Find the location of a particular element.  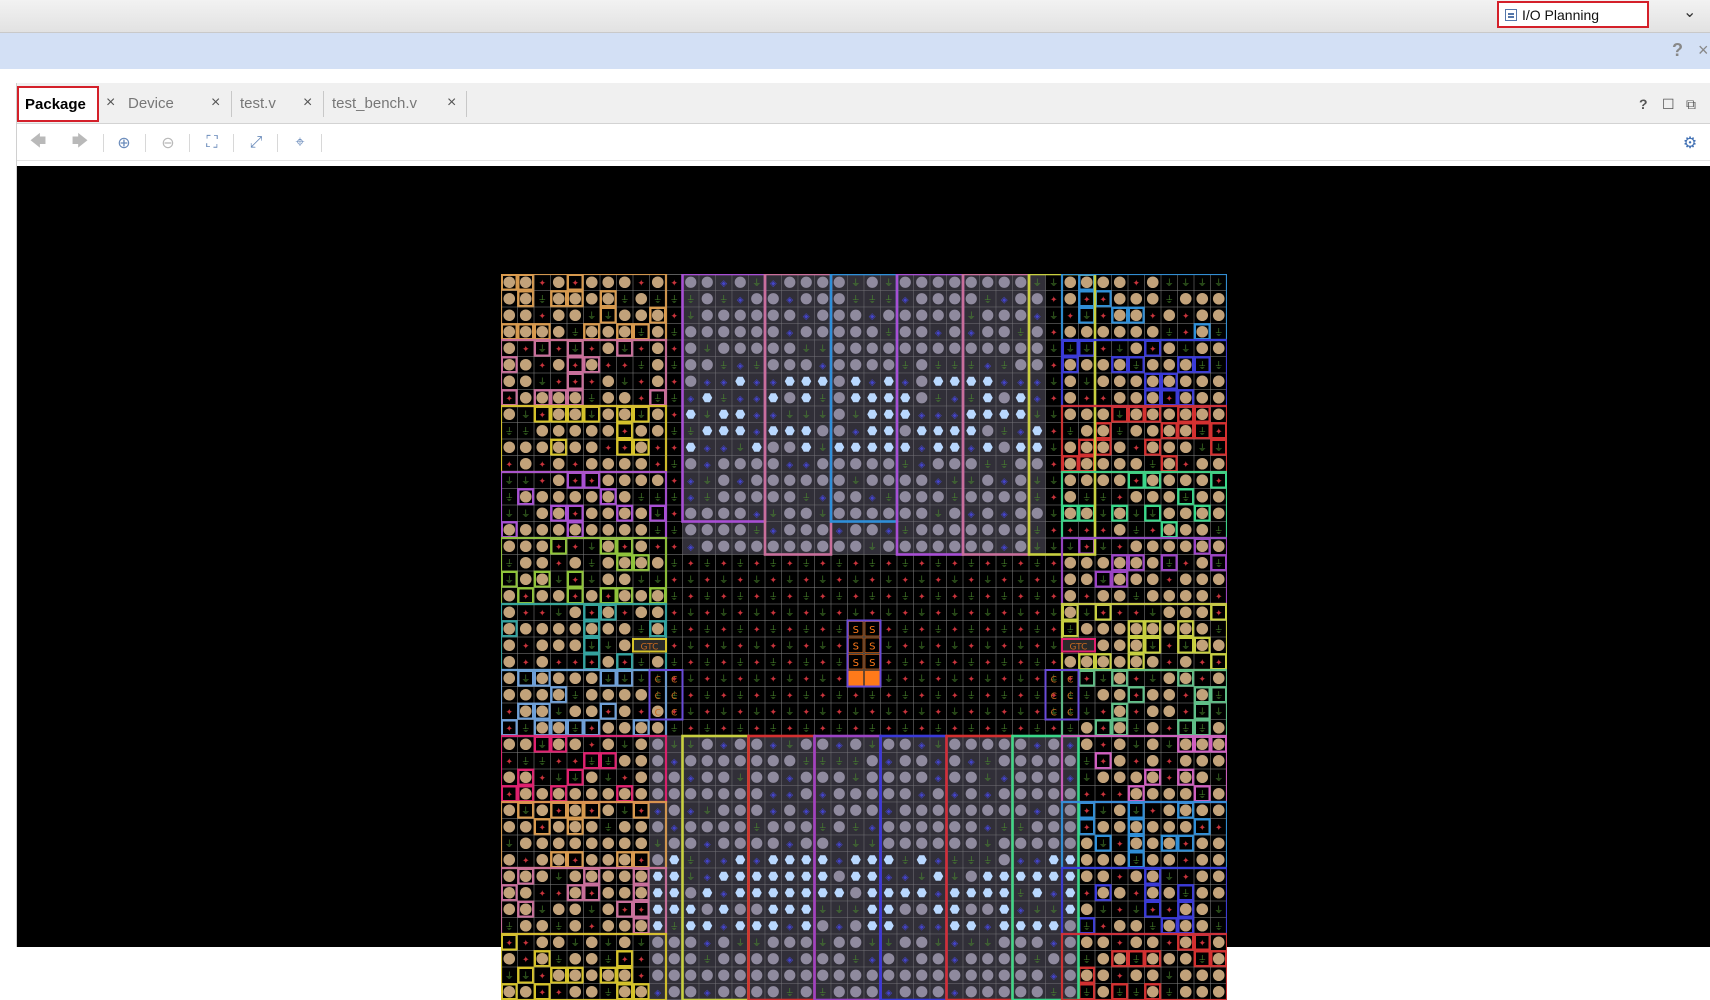

forward-arrow-icon: 🡆 is located at coordinates (80, 143).